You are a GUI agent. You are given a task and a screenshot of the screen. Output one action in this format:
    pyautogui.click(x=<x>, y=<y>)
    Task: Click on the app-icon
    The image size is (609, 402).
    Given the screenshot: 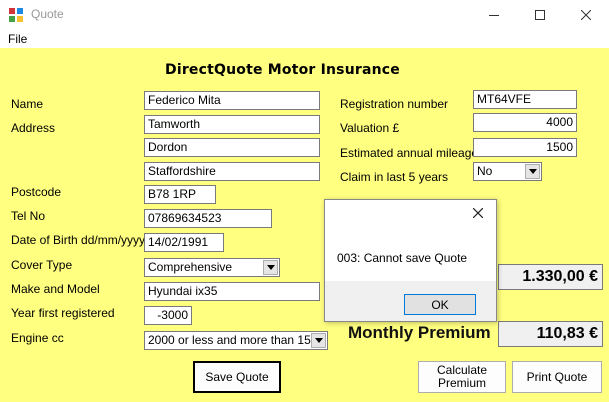 What is the action you would take?
    pyautogui.click(x=16, y=15)
    